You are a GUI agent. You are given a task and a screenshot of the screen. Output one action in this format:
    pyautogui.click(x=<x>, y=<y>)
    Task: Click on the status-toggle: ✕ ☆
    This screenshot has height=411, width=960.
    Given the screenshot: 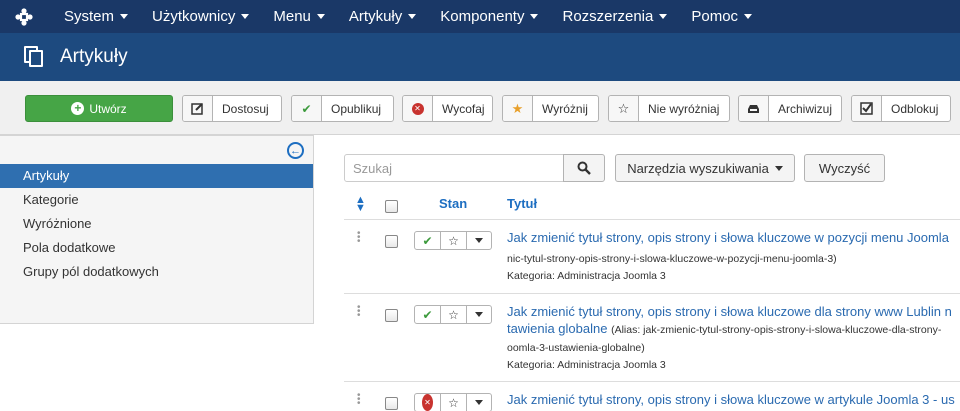 What is the action you would take?
    pyautogui.click(x=453, y=402)
    